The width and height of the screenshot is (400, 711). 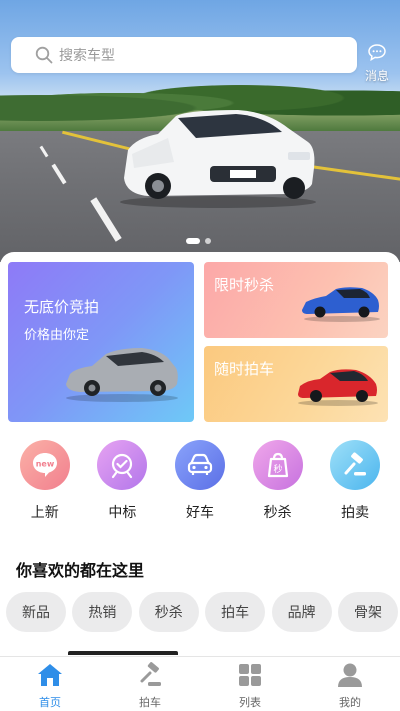 I want to click on auction-promo-title: 无底价竞拍, so click(x=61, y=306).